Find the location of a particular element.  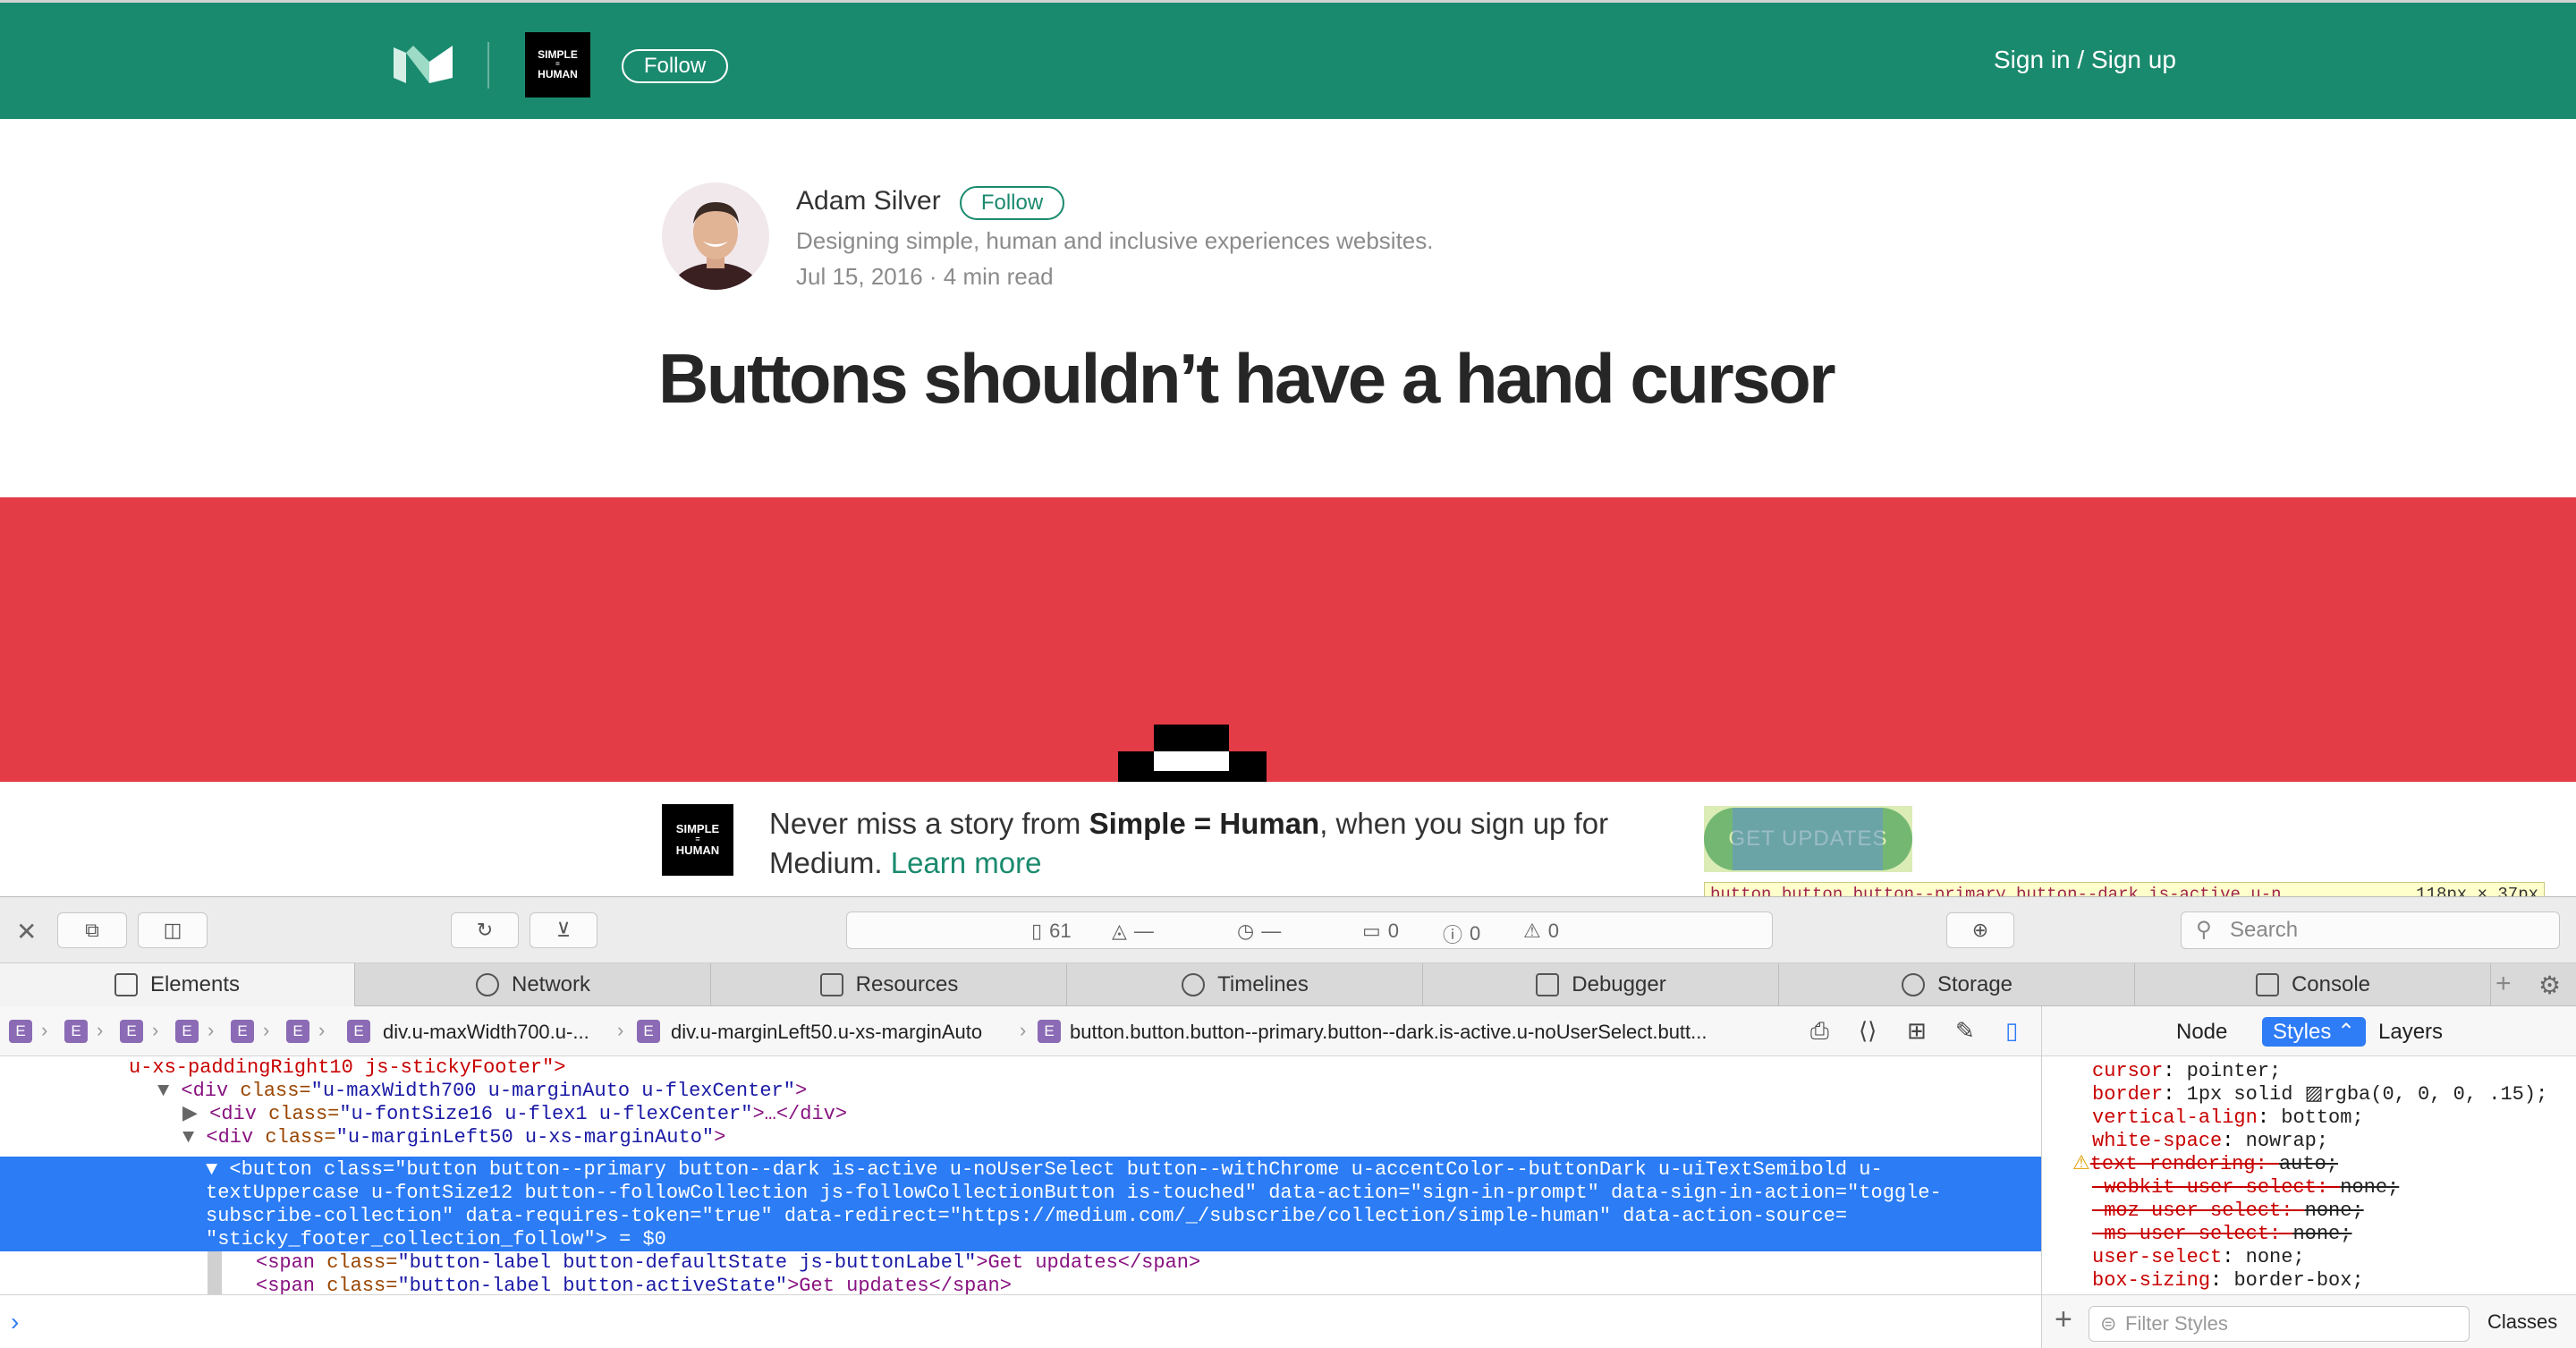

css-declaration-overridden: -moz-user-select: none; is located at coordinates (2228, 1211).